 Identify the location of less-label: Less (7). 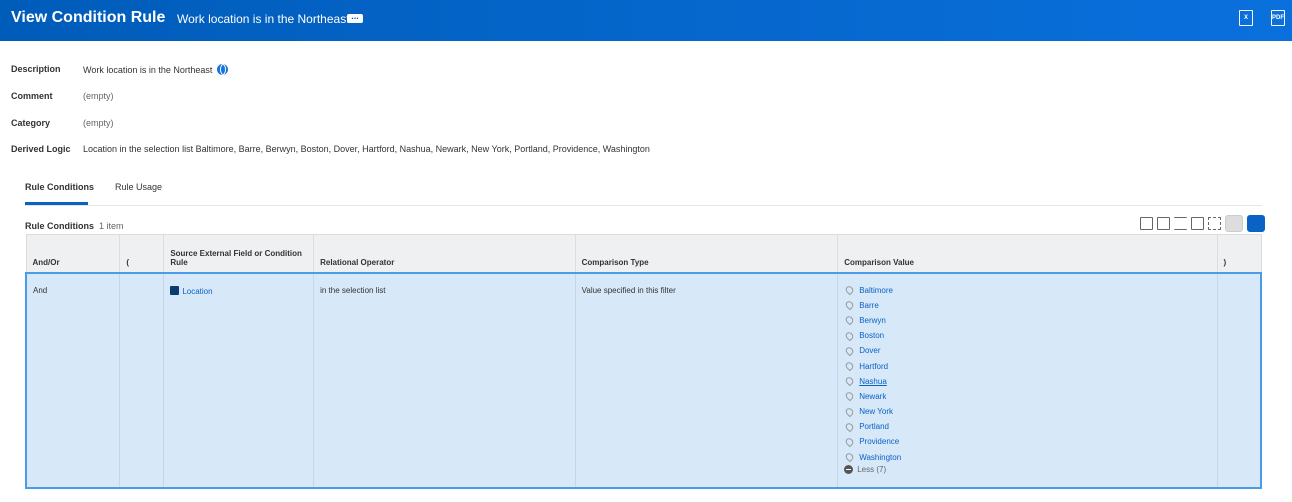
(872, 470).